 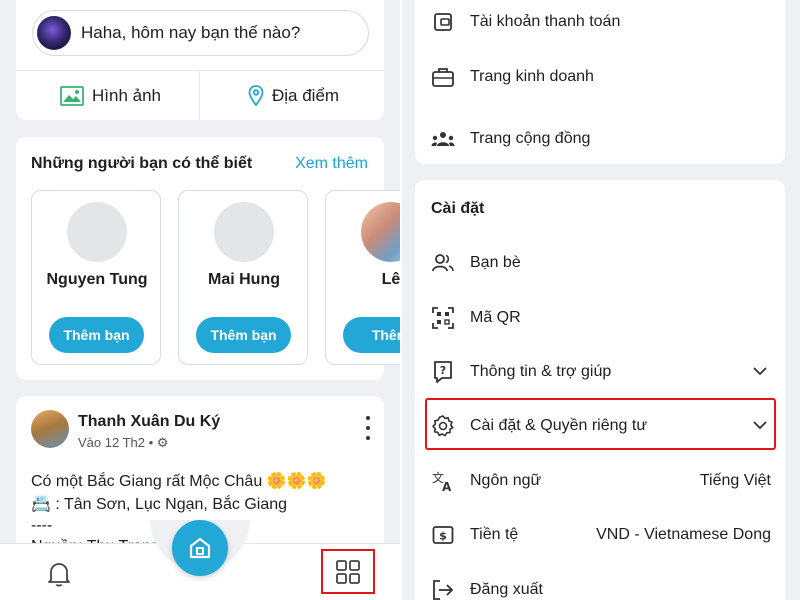 I want to click on qr-icon, so click(x=443, y=318).